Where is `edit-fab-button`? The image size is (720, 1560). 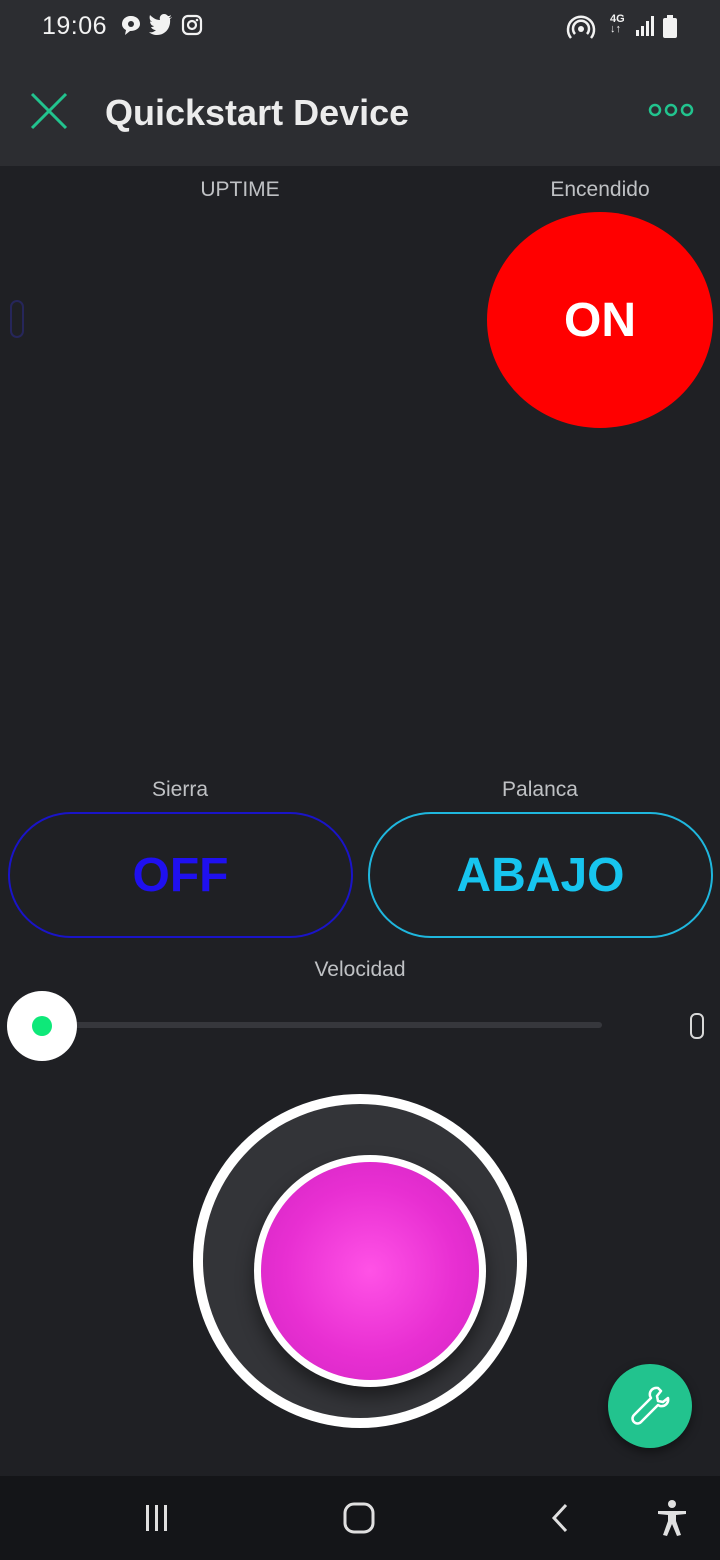 edit-fab-button is located at coordinates (650, 1406).